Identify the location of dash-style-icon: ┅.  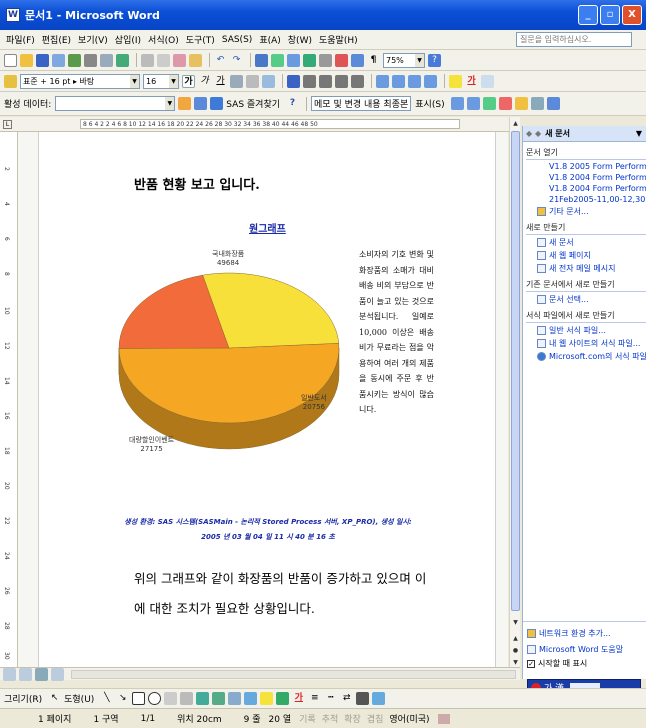
(330, 698).